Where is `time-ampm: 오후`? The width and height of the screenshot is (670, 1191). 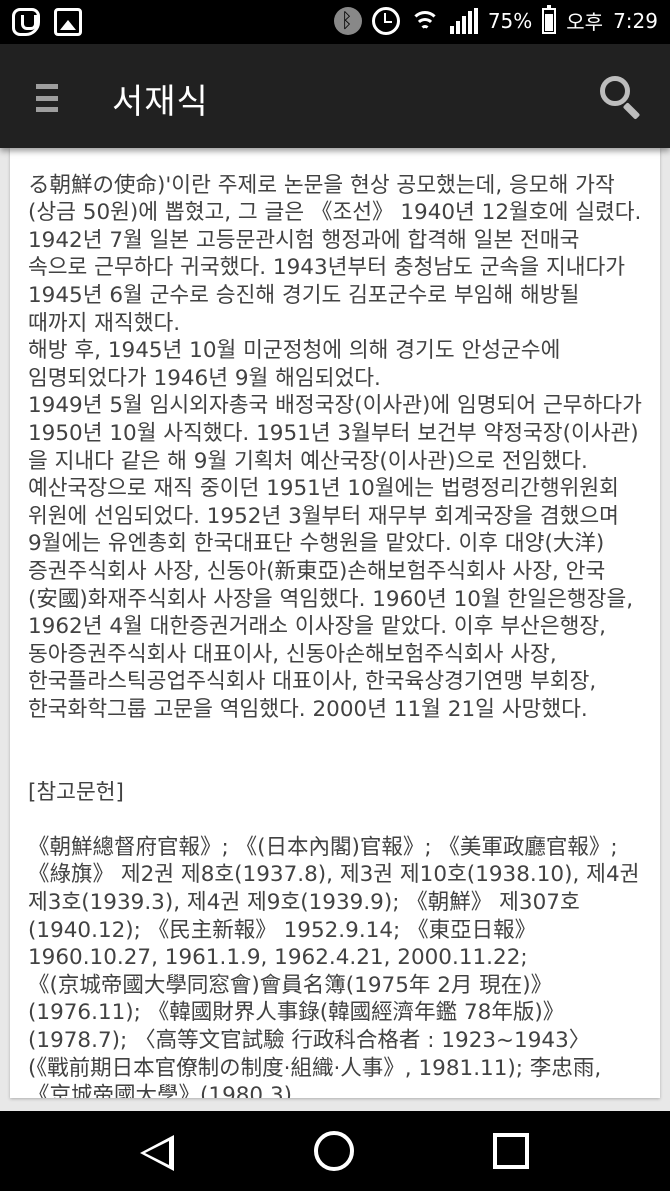 time-ampm: 오후 is located at coordinates (585, 22).